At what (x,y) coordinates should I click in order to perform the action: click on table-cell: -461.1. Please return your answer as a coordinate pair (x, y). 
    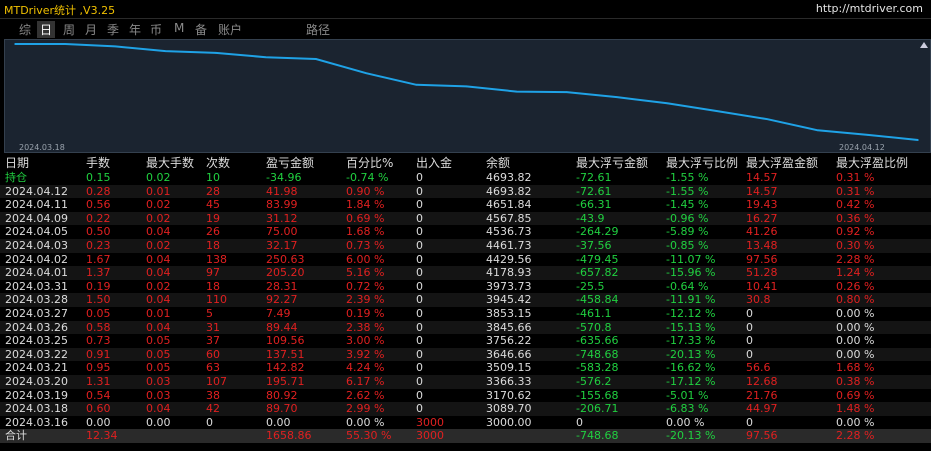
    Looking at the image, I should click on (594, 313).